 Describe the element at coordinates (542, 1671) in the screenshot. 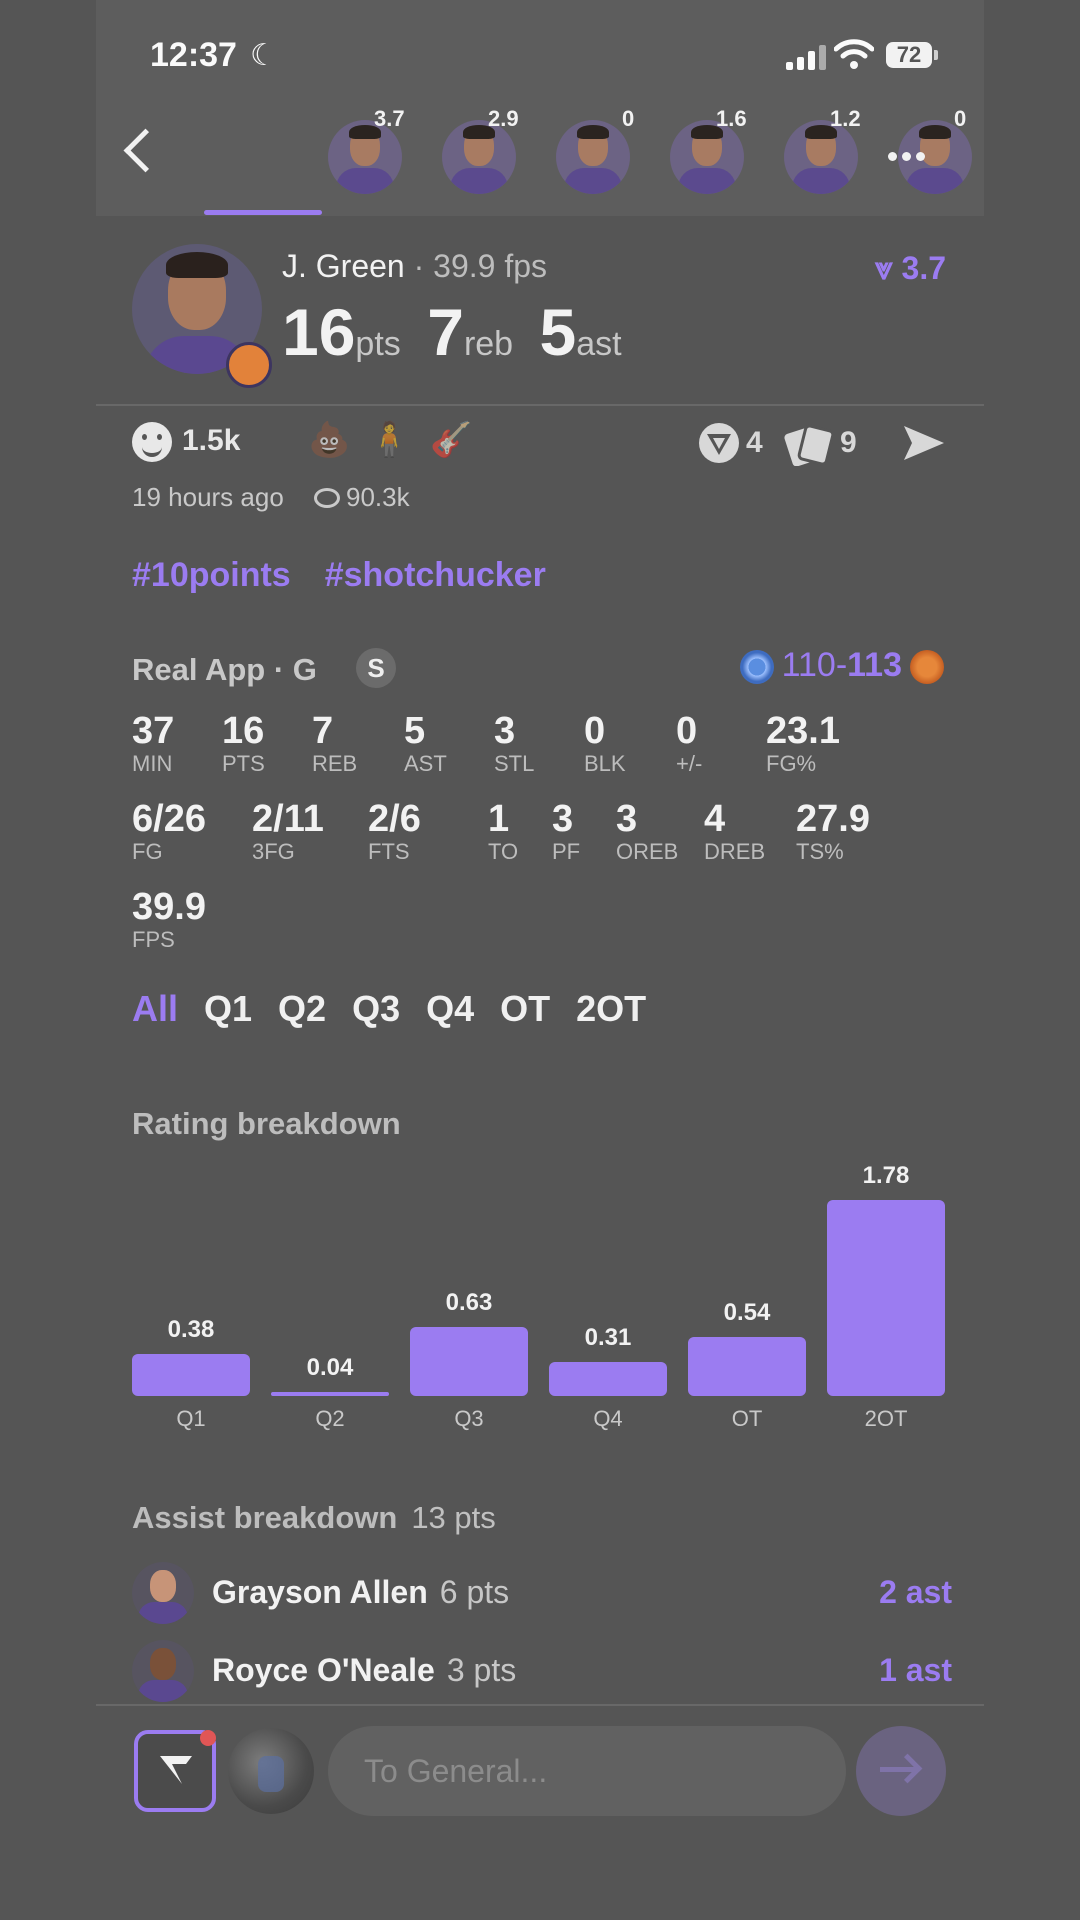

I see `list-item: Royce O'Neale 3 pts 1 ast` at that location.